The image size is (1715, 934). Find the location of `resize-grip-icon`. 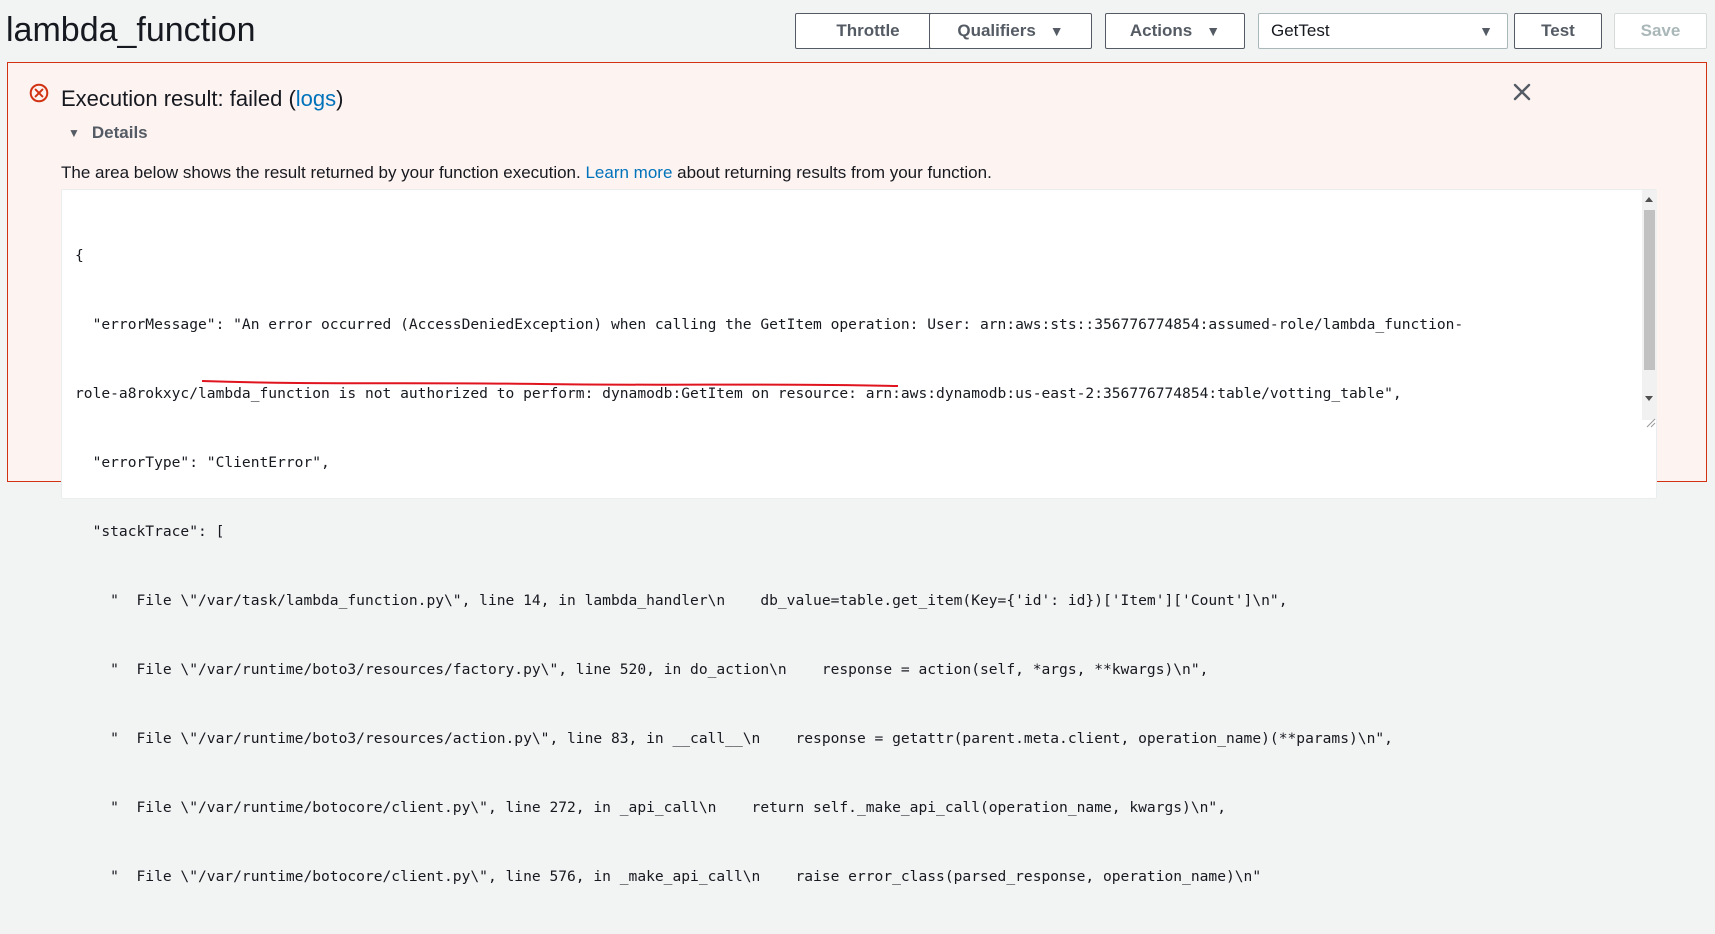

resize-grip-icon is located at coordinates (1650, 422).